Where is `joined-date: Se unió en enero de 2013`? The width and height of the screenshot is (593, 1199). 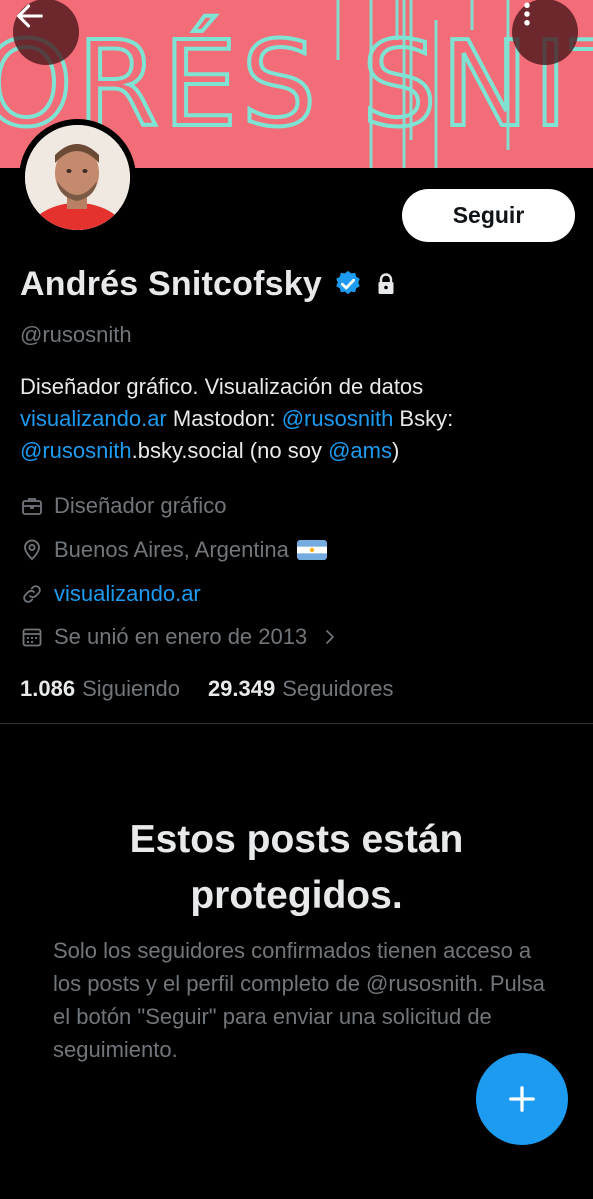 joined-date: Se unió en enero de 2013 is located at coordinates (181, 636).